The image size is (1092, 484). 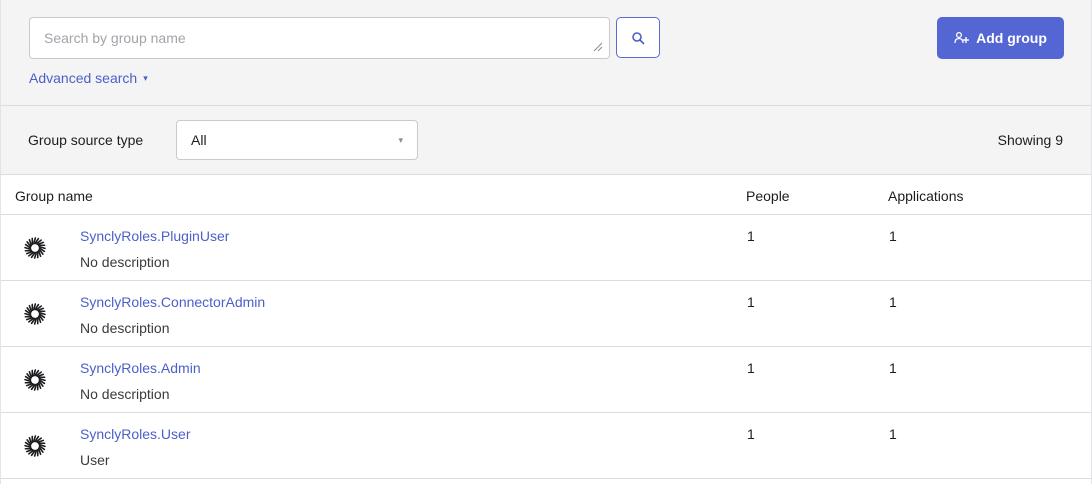 What do you see at coordinates (297, 140) in the screenshot?
I see `group-source-type-select: All ▾` at bounding box center [297, 140].